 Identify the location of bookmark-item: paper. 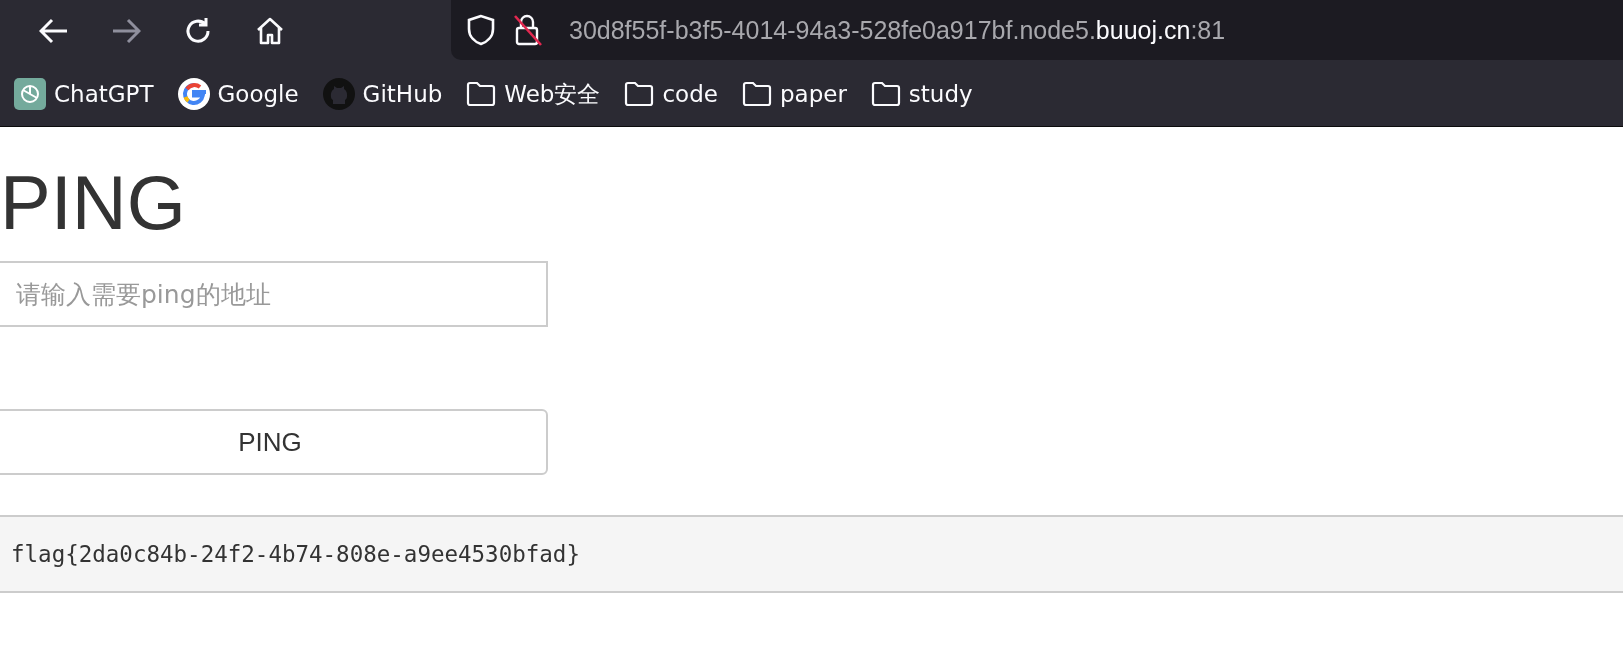
(794, 94).